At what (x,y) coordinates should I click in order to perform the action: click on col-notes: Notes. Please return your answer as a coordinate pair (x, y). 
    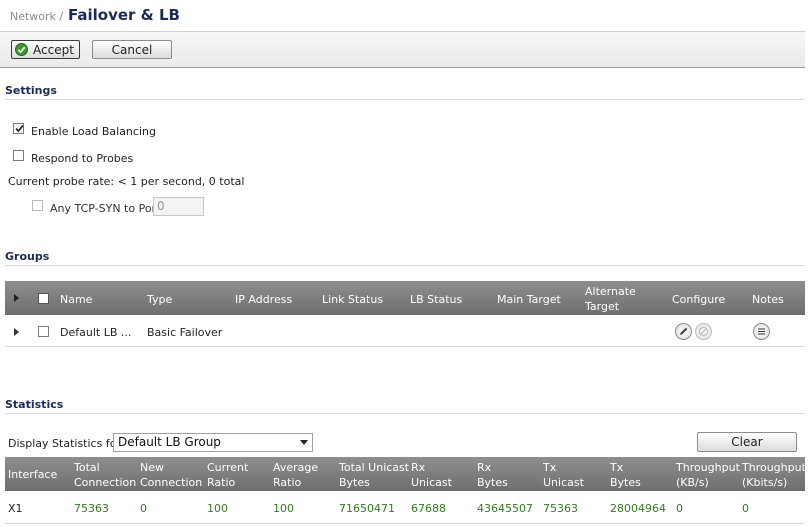
    Looking at the image, I should click on (768, 299).